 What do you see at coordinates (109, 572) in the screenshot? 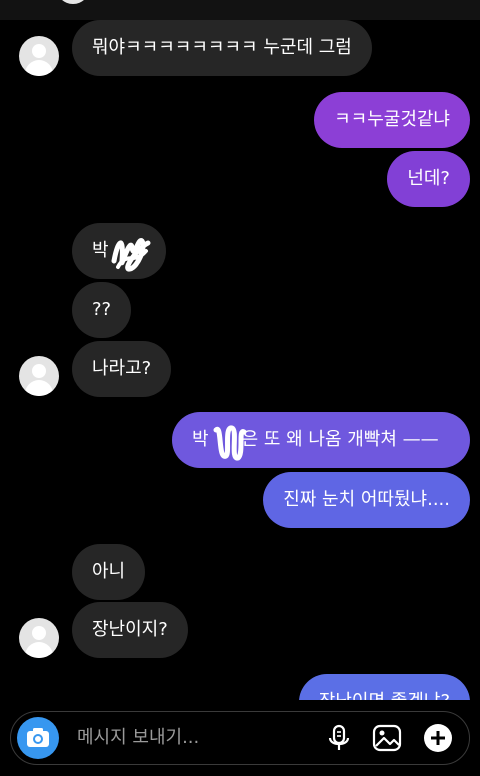
I see `message-incoming: 아니` at bounding box center [109, 572].